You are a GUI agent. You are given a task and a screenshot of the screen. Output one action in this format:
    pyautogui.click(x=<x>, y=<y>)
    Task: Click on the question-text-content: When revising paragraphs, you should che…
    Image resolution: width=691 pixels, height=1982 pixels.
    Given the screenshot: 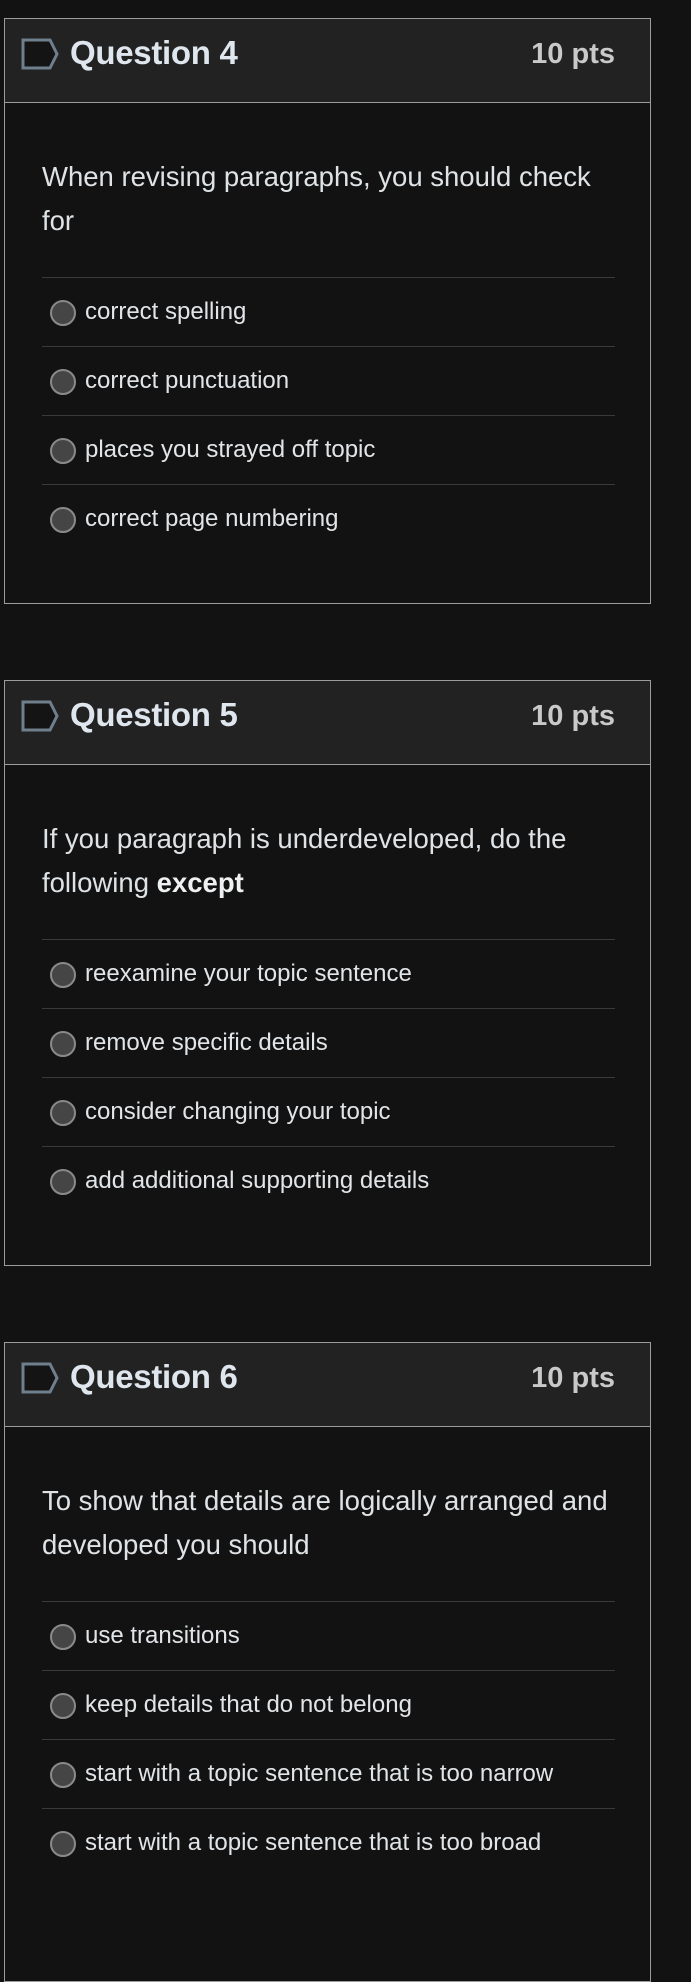 What is the action you would take?
    pyautogui.click(x=316, y=198)
    